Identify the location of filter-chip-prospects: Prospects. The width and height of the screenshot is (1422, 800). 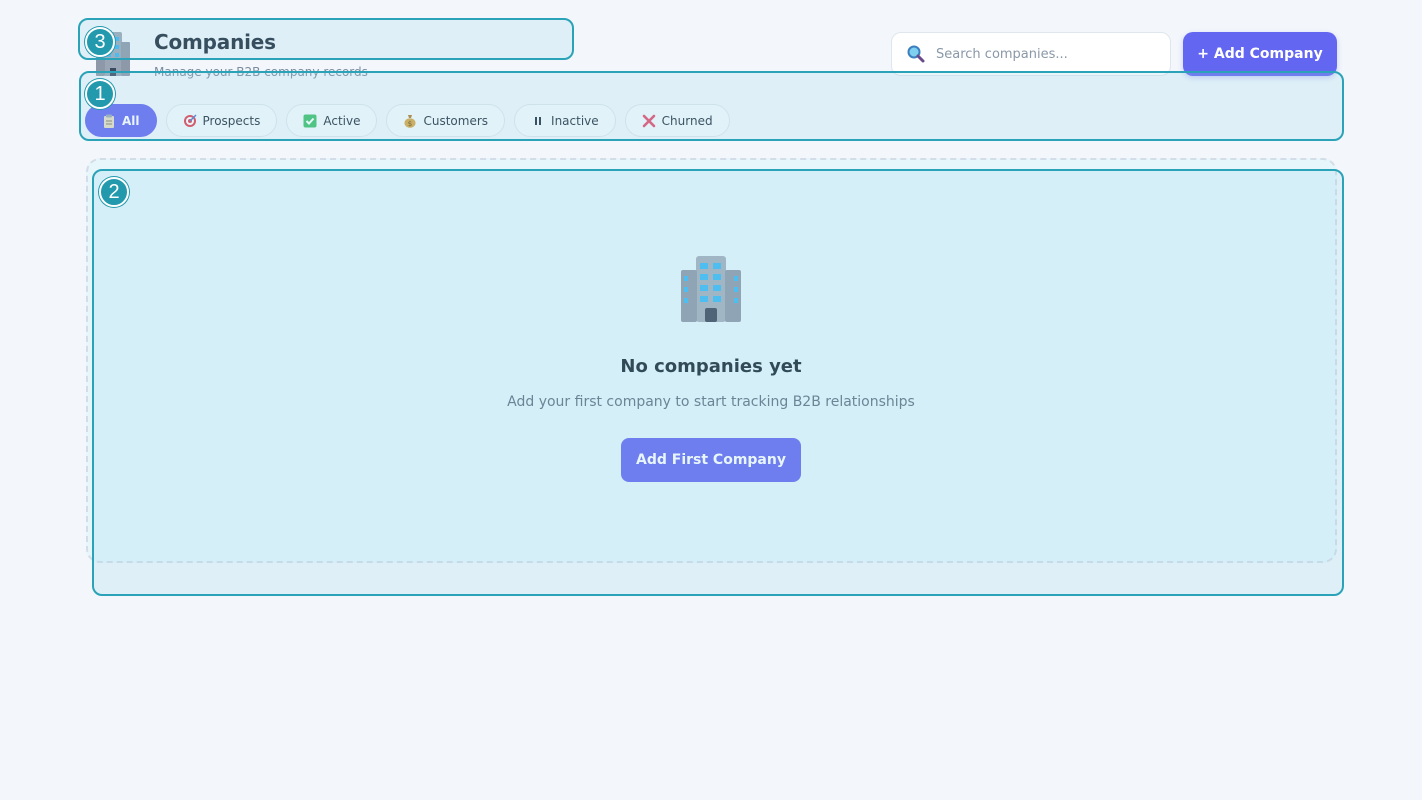
(221, 120).